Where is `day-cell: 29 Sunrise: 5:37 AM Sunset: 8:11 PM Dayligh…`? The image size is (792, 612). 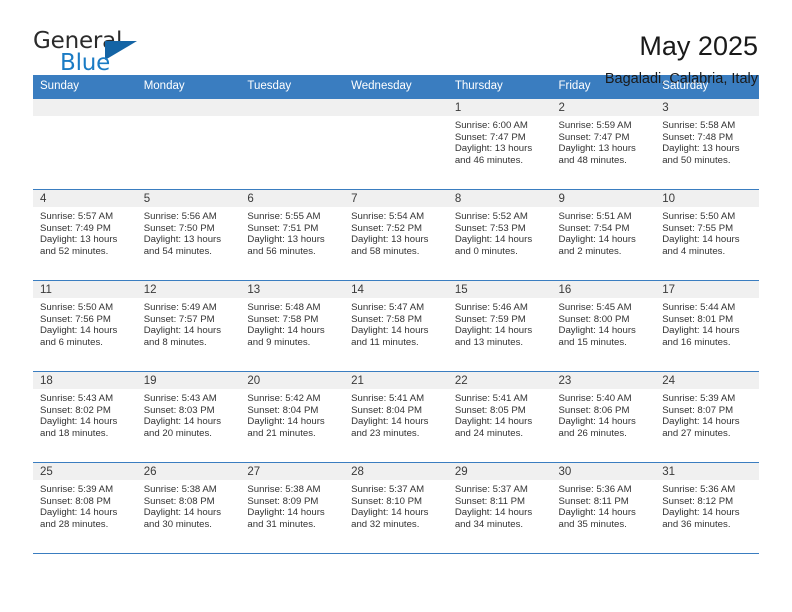 day-cell: 29 Sunrise: 5:37 AM Sunset: 8:11 PM Dayligh… is located at coordinates (499, 508).